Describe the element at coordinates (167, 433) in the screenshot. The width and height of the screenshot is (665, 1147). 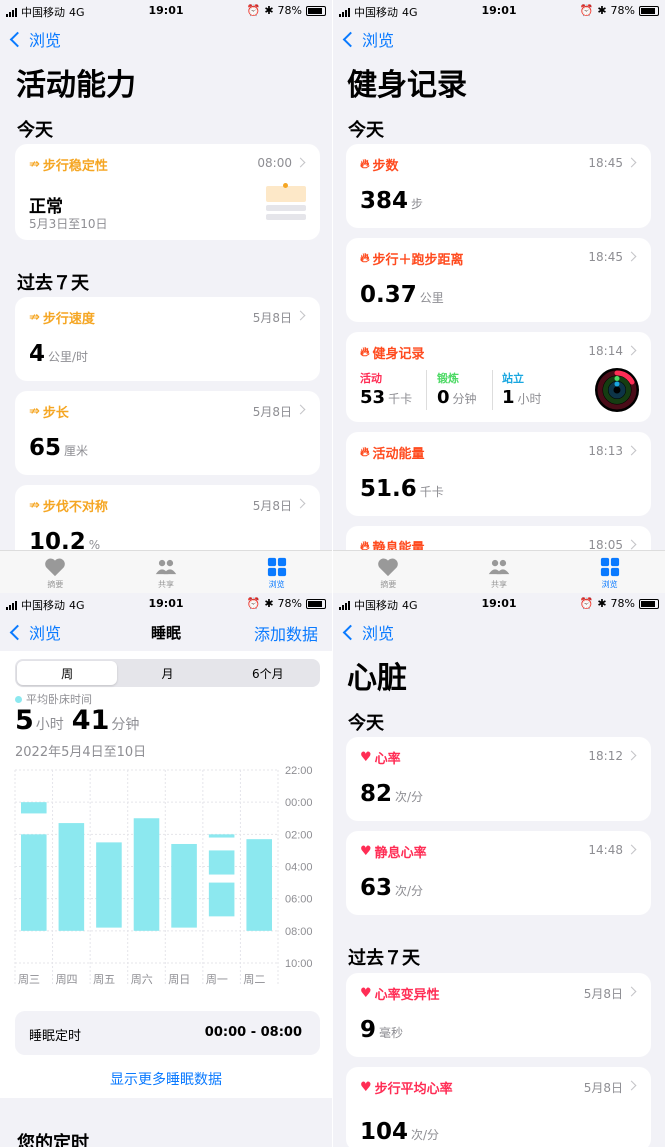
I see `step-length-card: ⇏ 步长 5月8日 65 厘米` at that location.